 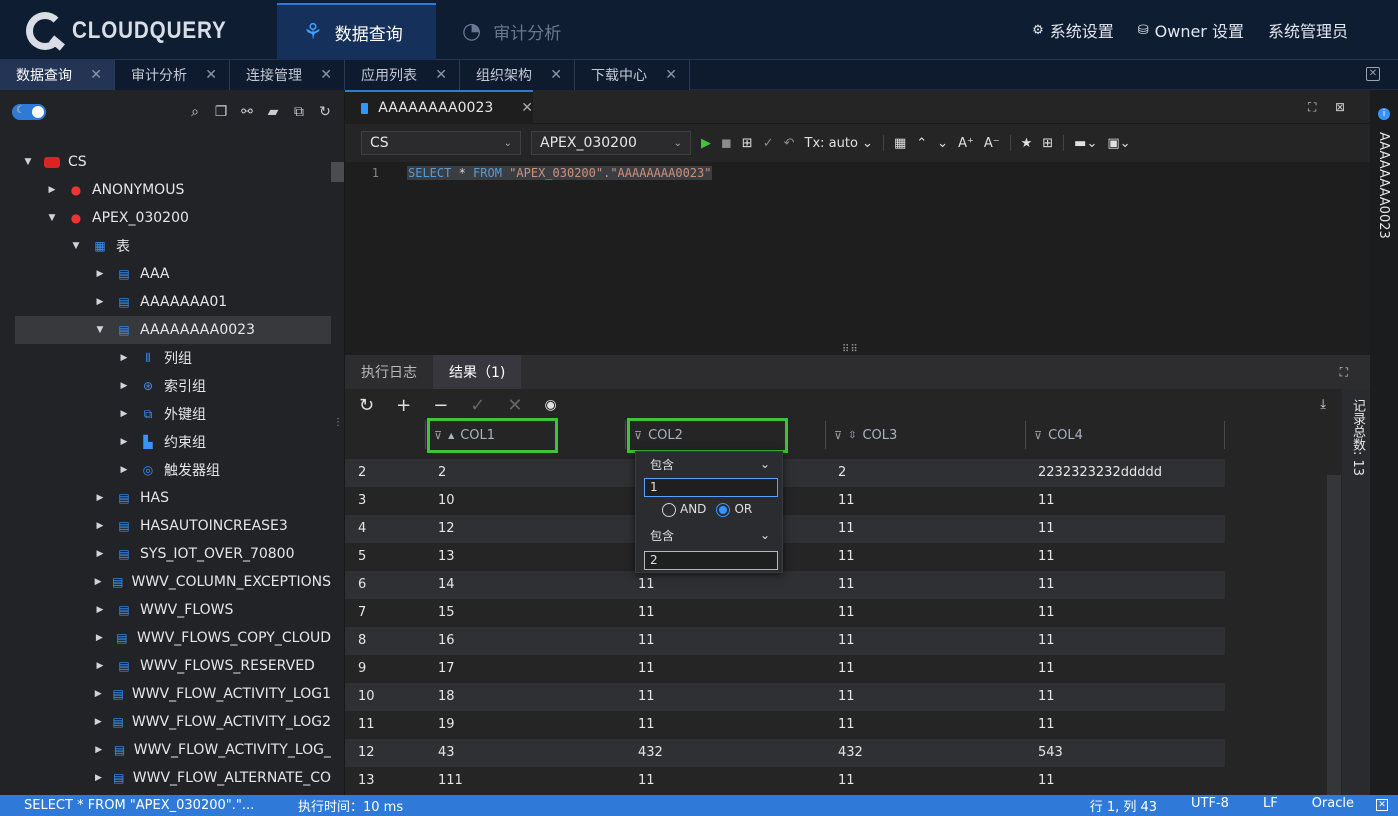 I want to click on tree-node-table: ▶ ▤ WWV_FLOWS_COPY_CLOUD, so click(x=165, y=638).